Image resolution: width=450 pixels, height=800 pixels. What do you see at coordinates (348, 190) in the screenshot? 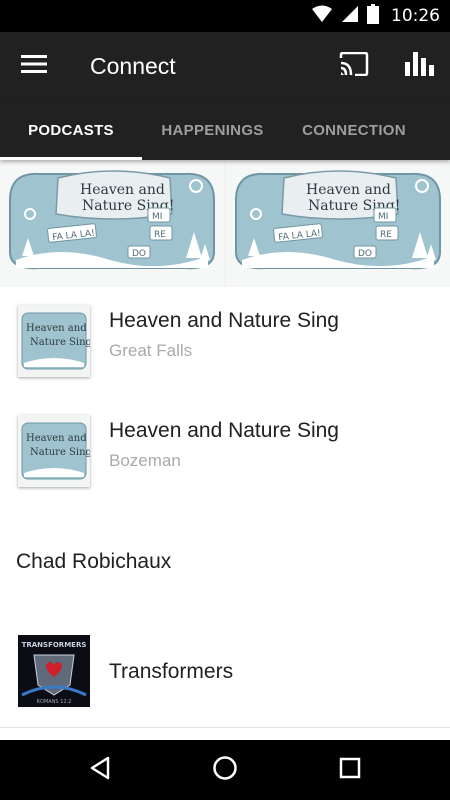
I see `hero-artwork-2-text-1: Heaven and` at bounding box center [348, 190].